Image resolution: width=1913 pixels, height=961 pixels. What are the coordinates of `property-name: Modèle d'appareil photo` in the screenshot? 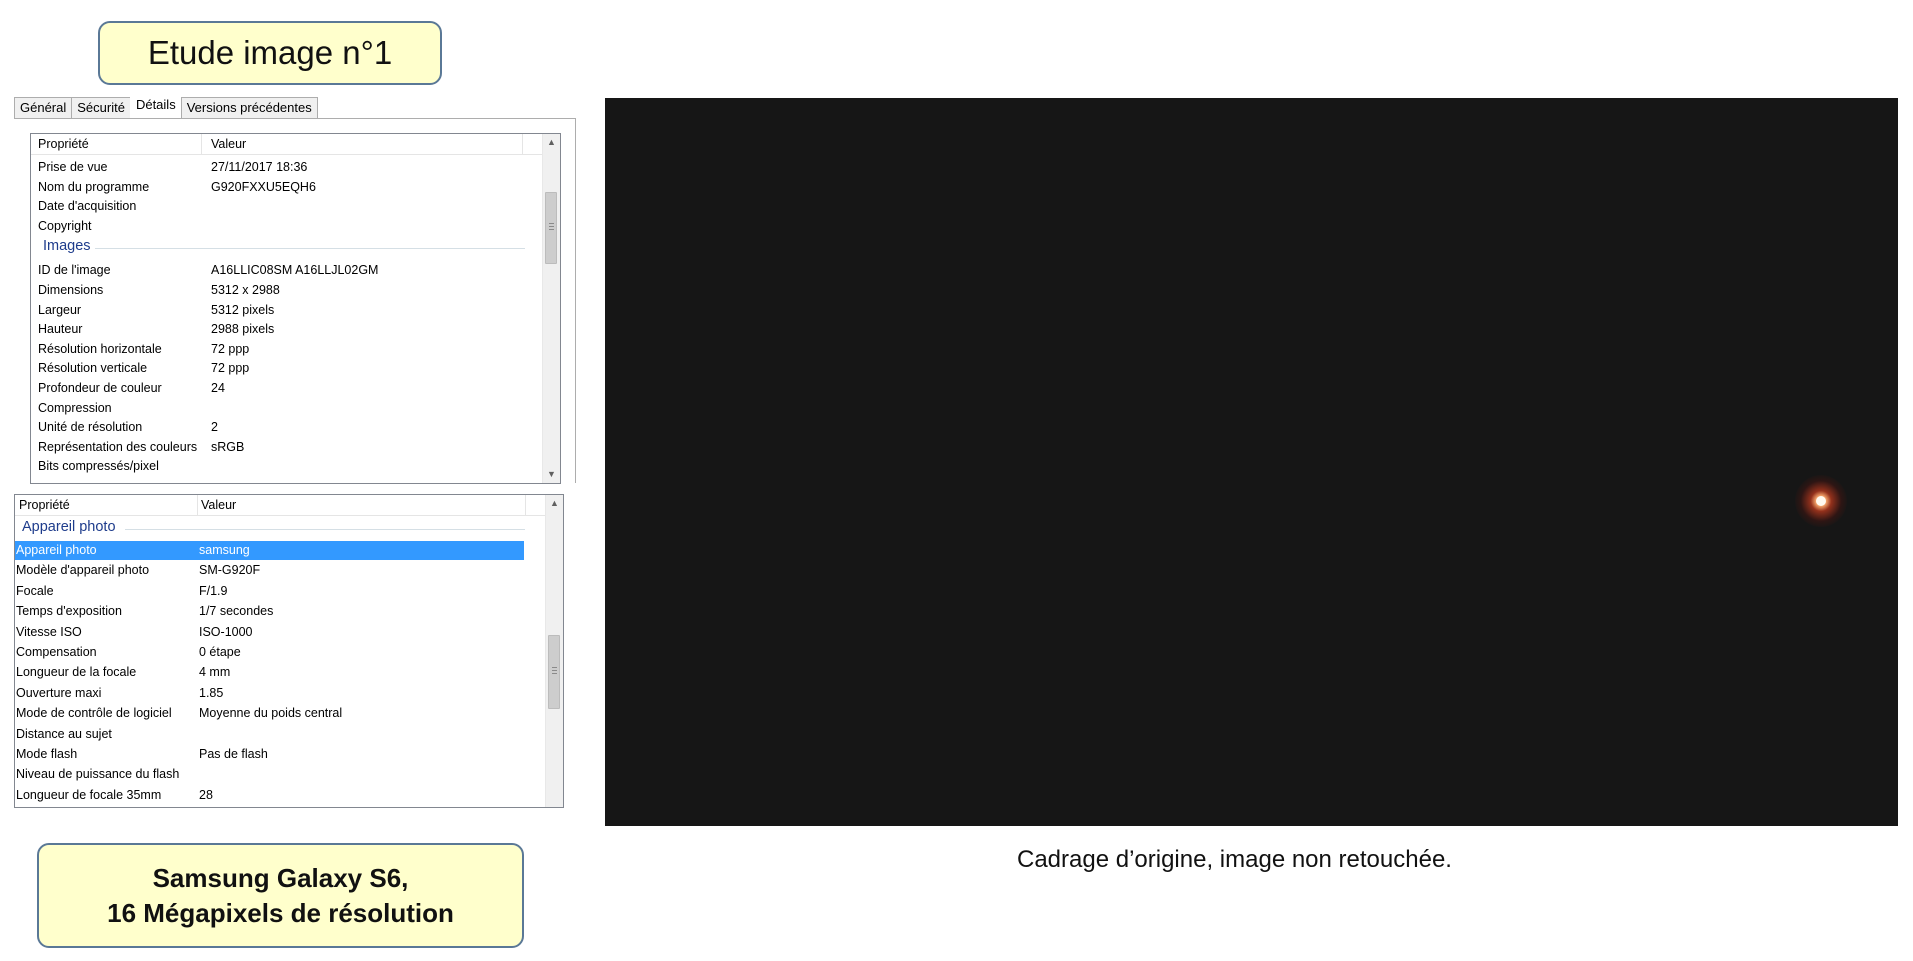 It's located at (83, 570).